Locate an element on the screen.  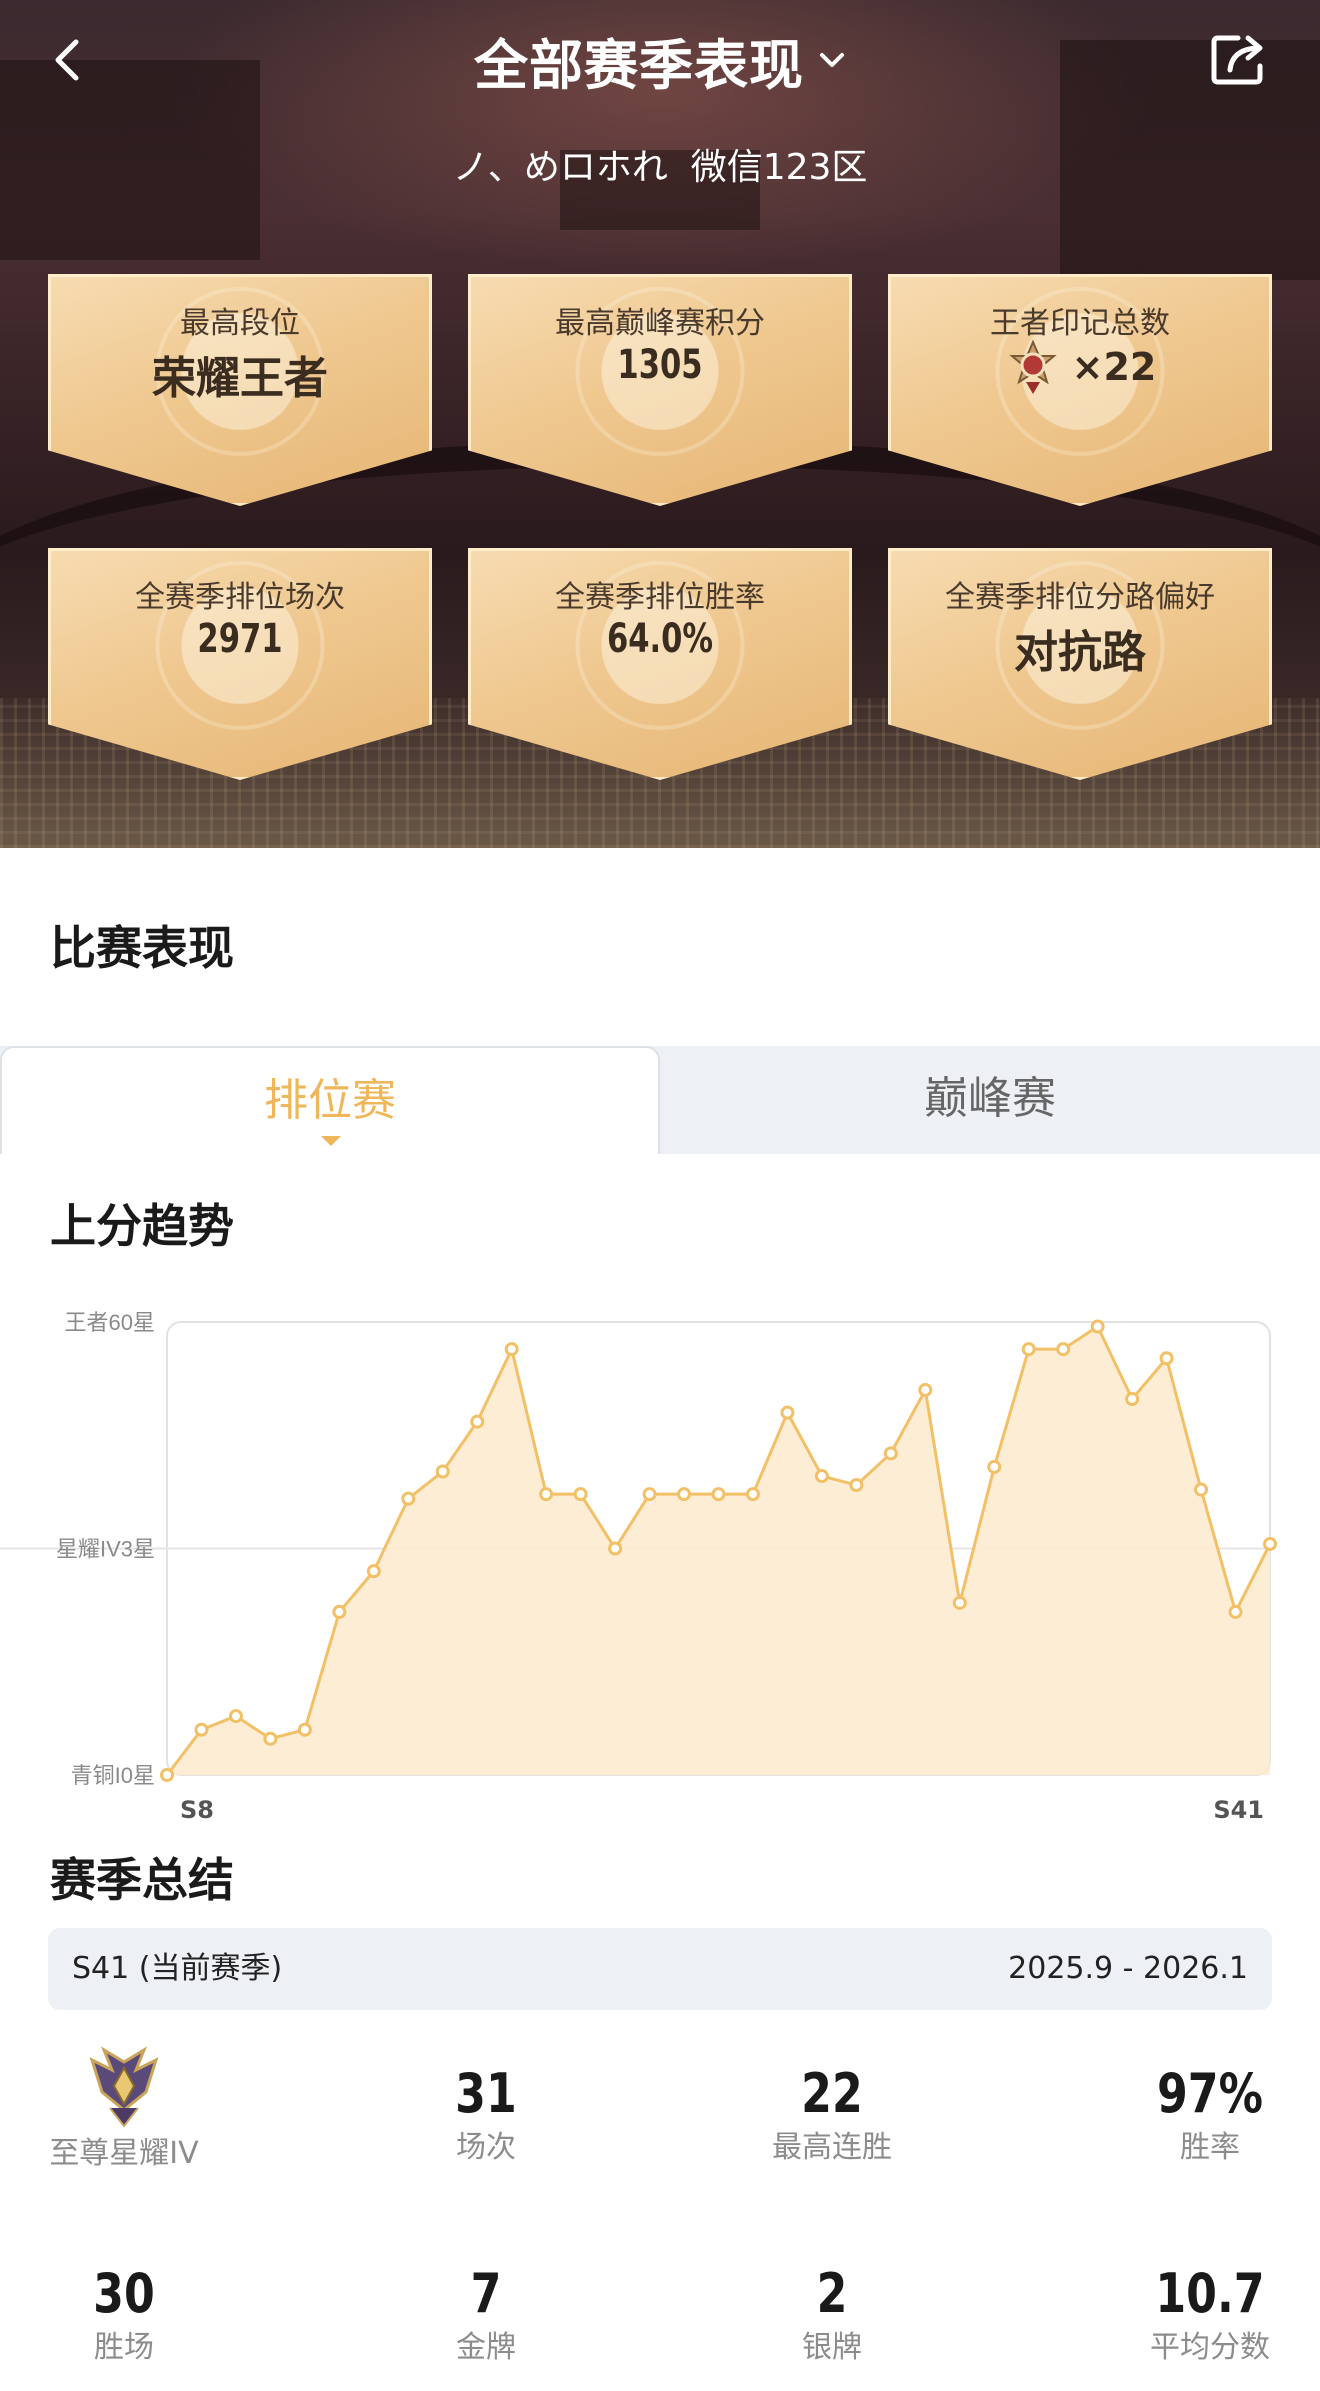
card-value: ×22 is located at coordinates (1114, 367).